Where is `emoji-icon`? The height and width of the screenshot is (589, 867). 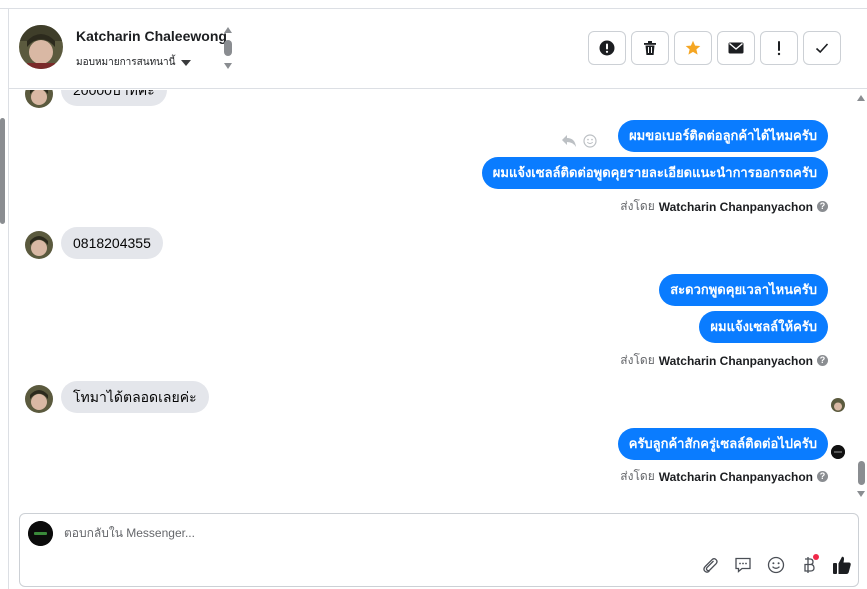 emoji-icon is located at coordinates (776, 565).